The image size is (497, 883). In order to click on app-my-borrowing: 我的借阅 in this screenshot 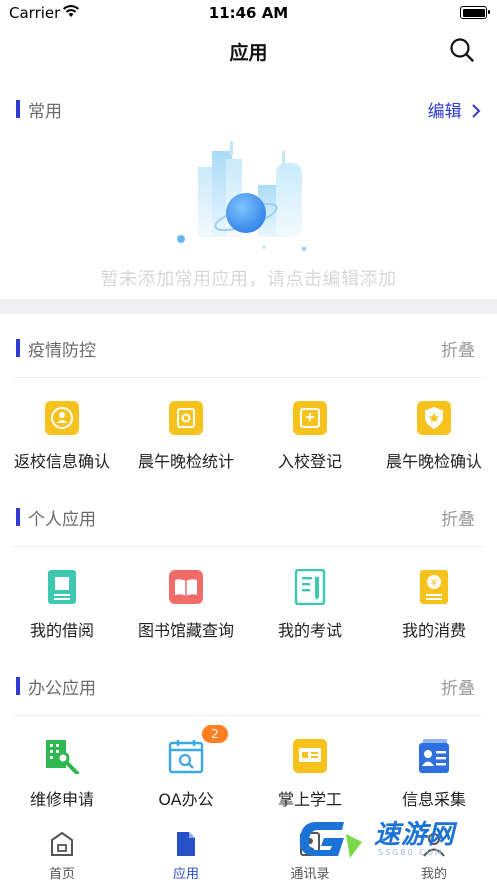, I will do `click(62, 599)`.